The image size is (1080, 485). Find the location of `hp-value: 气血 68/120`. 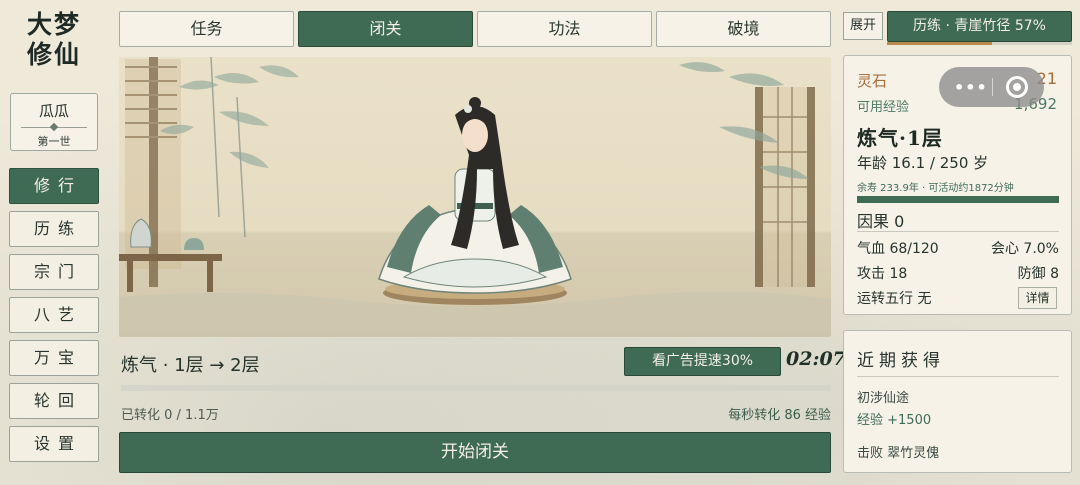

hp-value: 气血 68/120 is located at coordinates (898, 249).